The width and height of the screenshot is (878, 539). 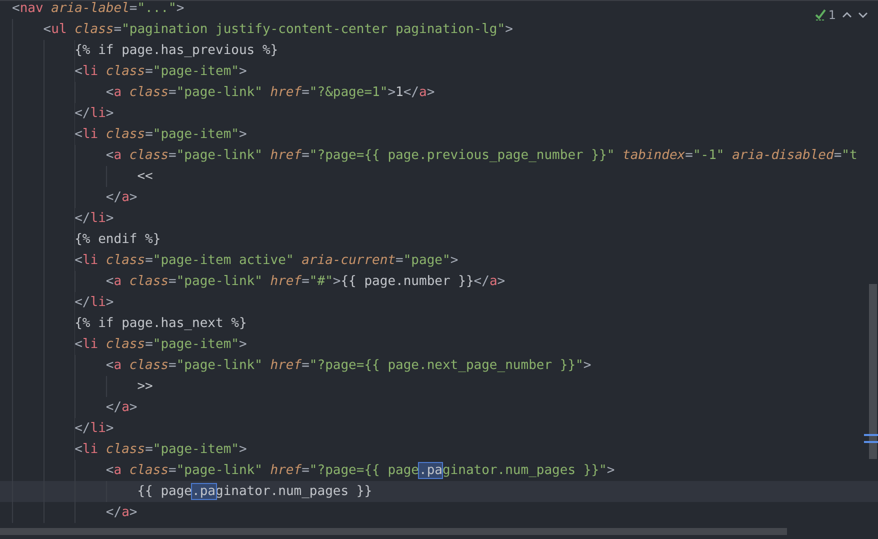 What do you see at coordinates (230, 260) in the screenshot?
I see `code-line: <li class="page-item active" aria-current="page">` at bounding box center [230, 260].